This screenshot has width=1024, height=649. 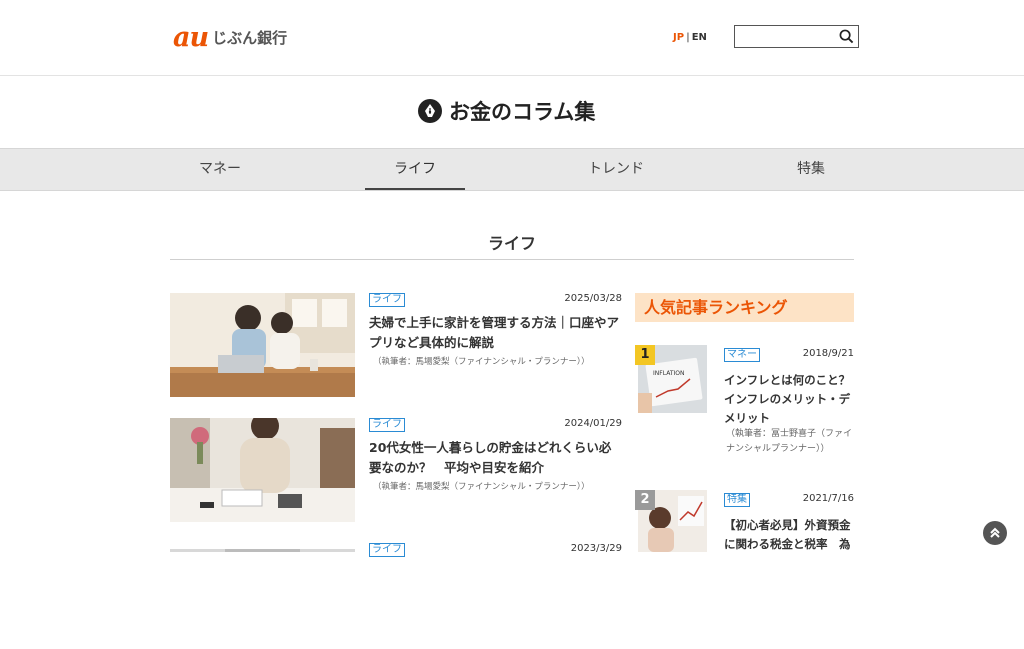 I want to click on section-divider, so click(x=512, y=259).